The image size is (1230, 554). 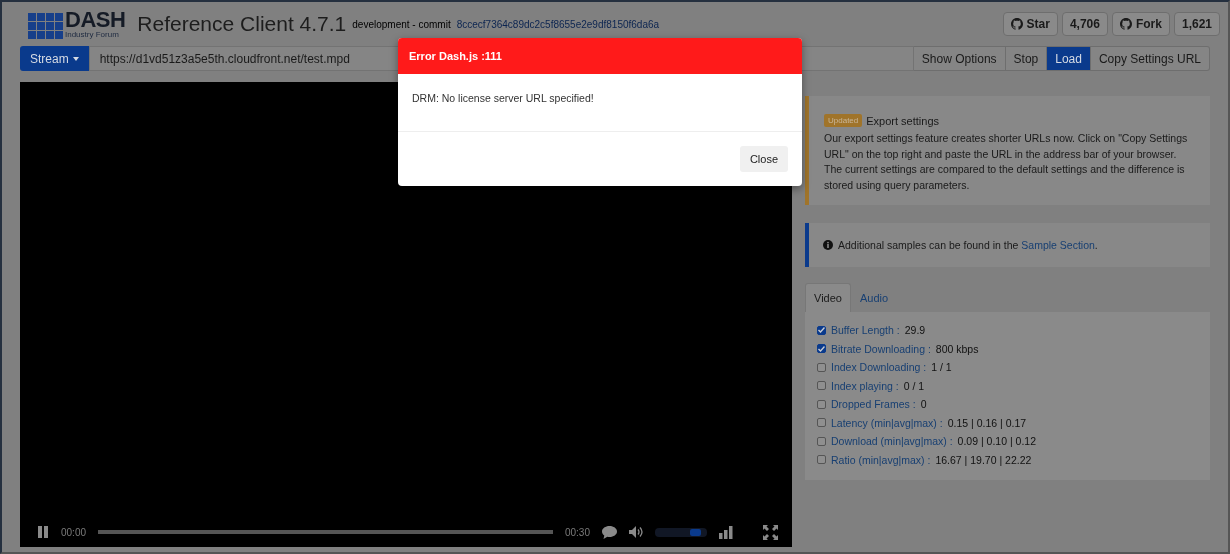 What do you see at coordinates (1084, 24) in the screenshot?
I see `github-count: 4,706` at bounding box center [1084, 24].